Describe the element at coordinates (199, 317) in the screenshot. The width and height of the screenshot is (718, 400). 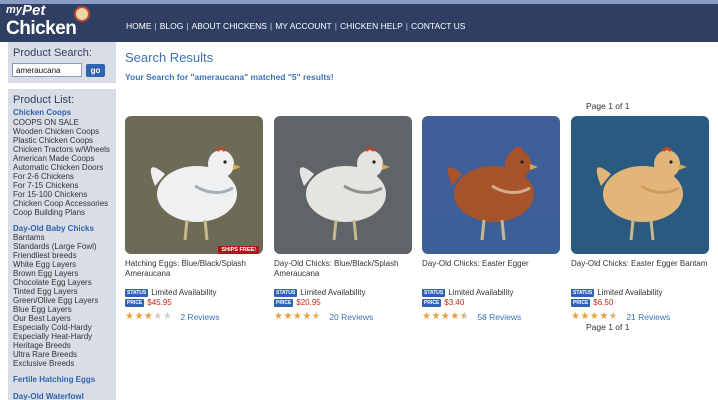
I see `reviews-link: 2 Reviews` at that location.